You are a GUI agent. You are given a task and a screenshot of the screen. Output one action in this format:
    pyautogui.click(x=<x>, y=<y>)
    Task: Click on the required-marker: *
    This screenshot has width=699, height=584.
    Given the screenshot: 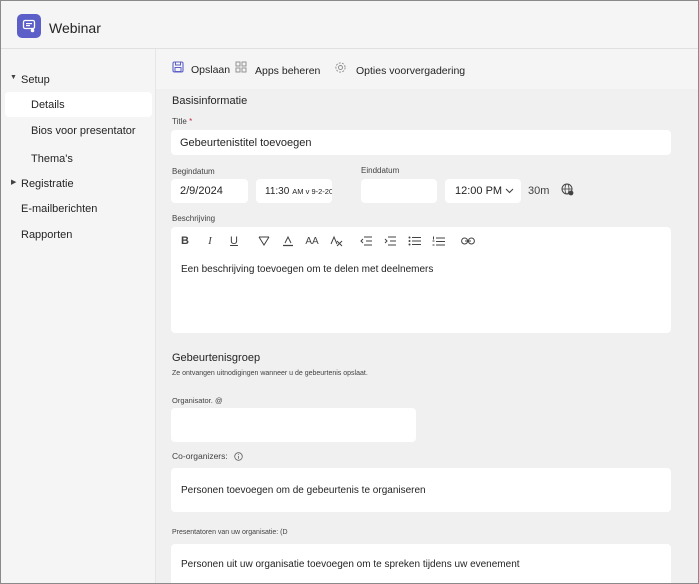 What is the action you would take?
    pyautogui.click(x=191, y=121)
    